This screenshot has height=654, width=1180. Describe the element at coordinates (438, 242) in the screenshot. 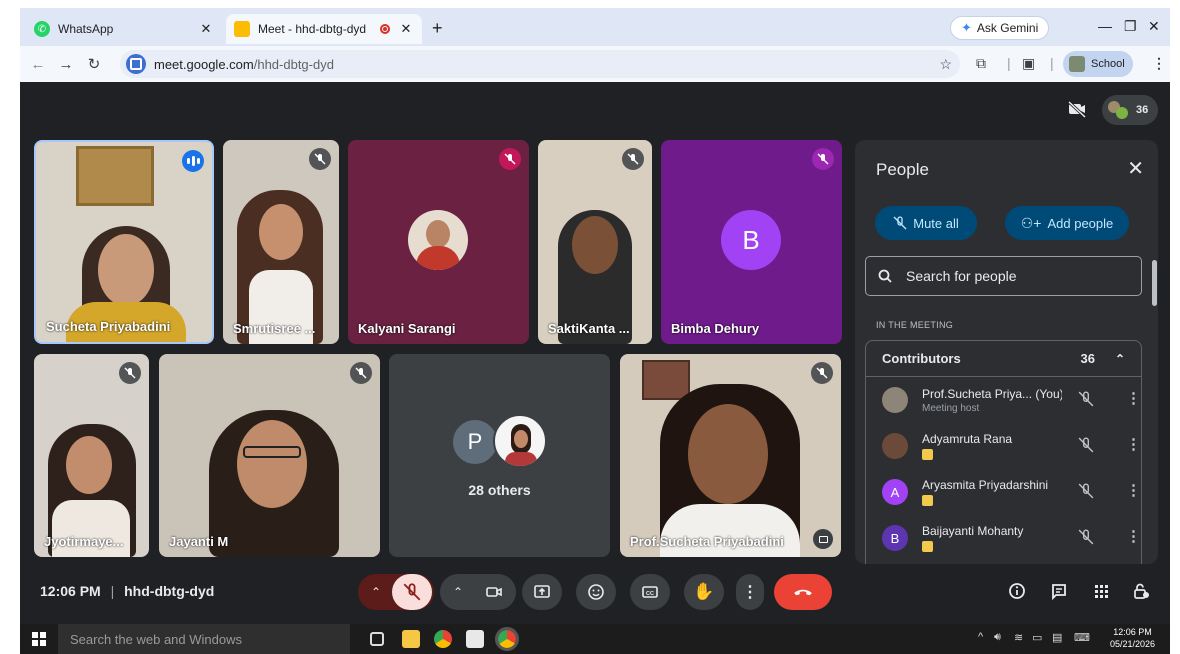

I see `video-tile: Kalyani Sarangi` at that location.